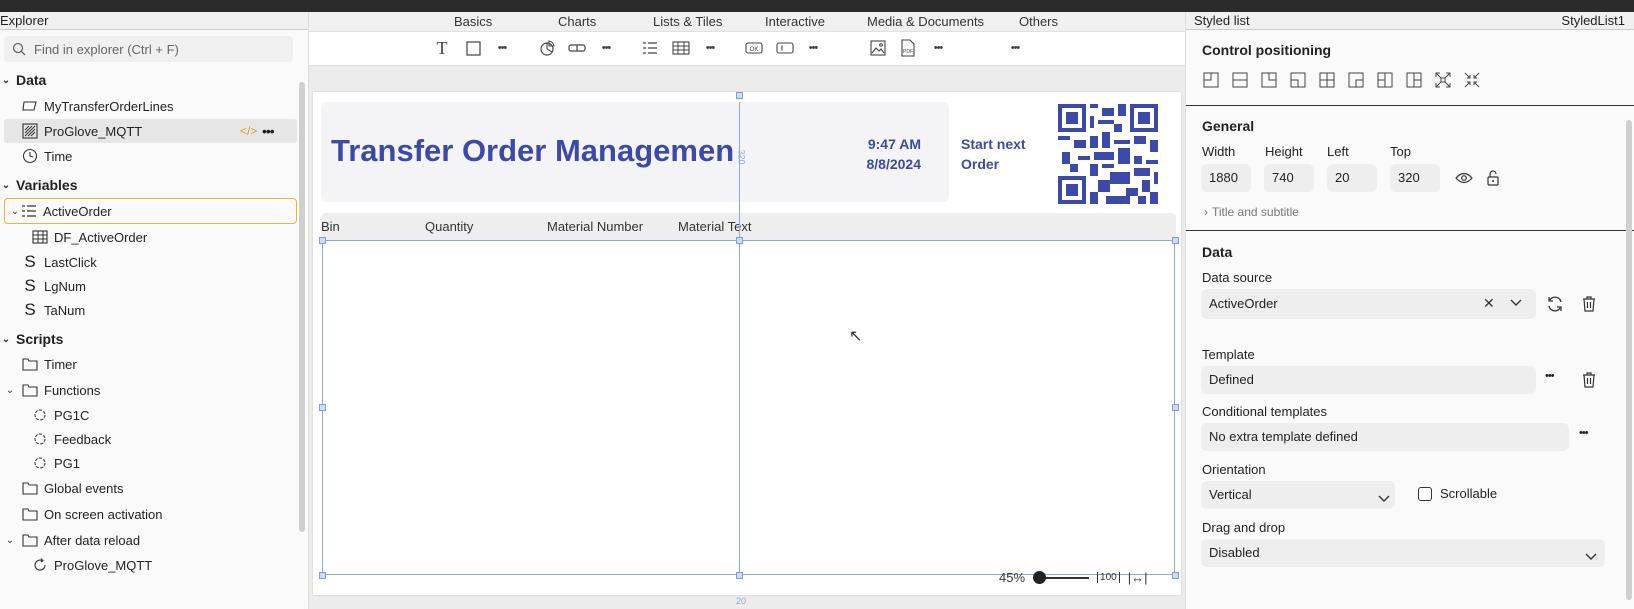 Image resolution: width=1634 pixels, height=609 pixels. Describe the element at coordinates (1443, 80) in the screenshot. I see `expand-icon` at that location.